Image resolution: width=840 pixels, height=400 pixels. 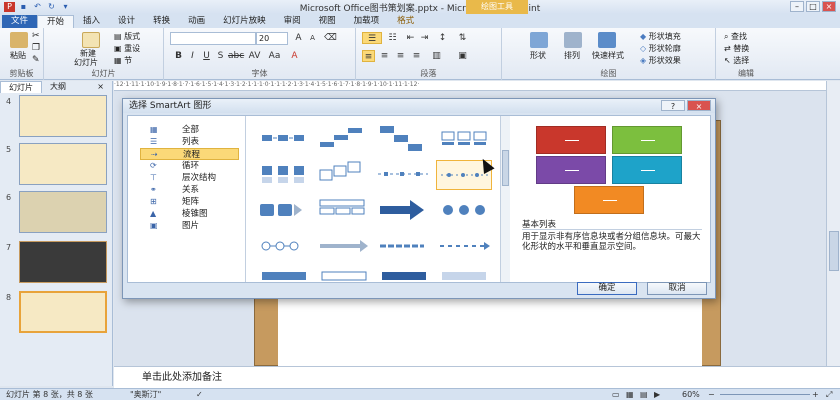 I want to click on cancel-button: 取消, so click(x=677, y=288).